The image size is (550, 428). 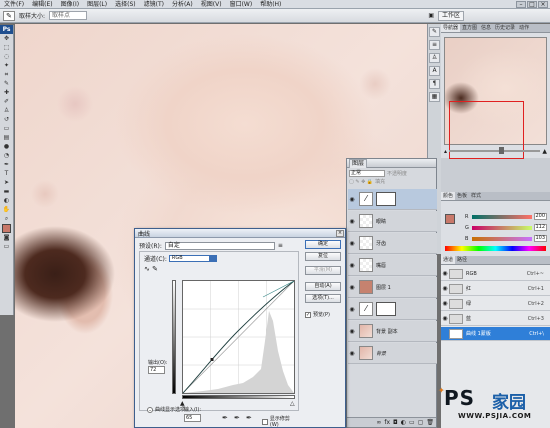 What do you see at coordinates (156, 370) in the screenshot?
I see `output-field: 72` at bounding box center [156, 370].